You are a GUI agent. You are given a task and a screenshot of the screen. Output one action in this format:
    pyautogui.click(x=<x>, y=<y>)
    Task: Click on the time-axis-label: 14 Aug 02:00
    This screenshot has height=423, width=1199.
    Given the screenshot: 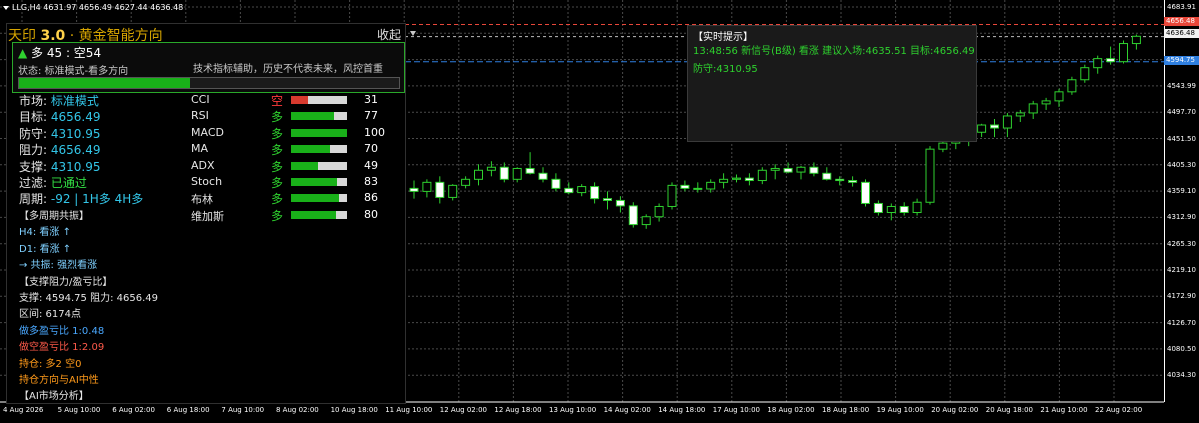 What is the action you would take?
    pyautogui.click(x=627, y=410)
    